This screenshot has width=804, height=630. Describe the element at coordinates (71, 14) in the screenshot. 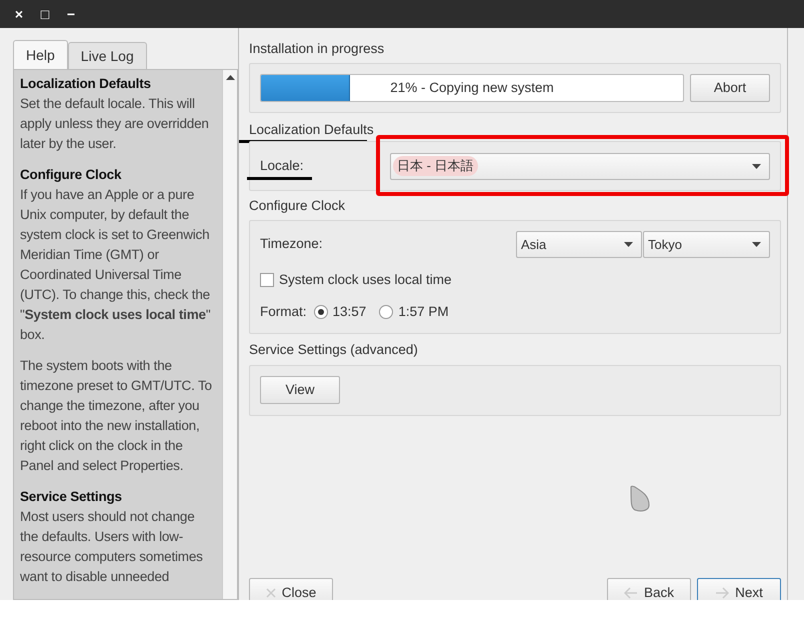

I see `minimize-button: −` at that location.